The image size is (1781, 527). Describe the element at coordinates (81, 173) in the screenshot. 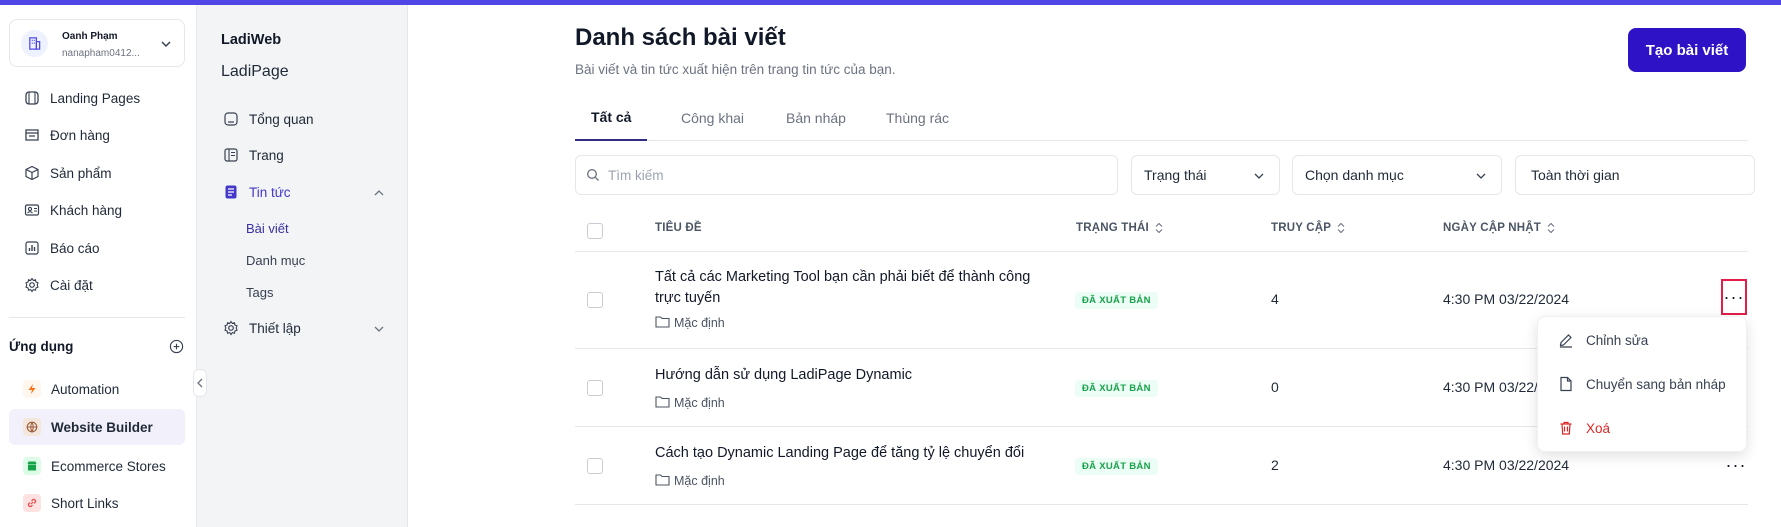

I see `nav-label: Sản phẩm` at that location.